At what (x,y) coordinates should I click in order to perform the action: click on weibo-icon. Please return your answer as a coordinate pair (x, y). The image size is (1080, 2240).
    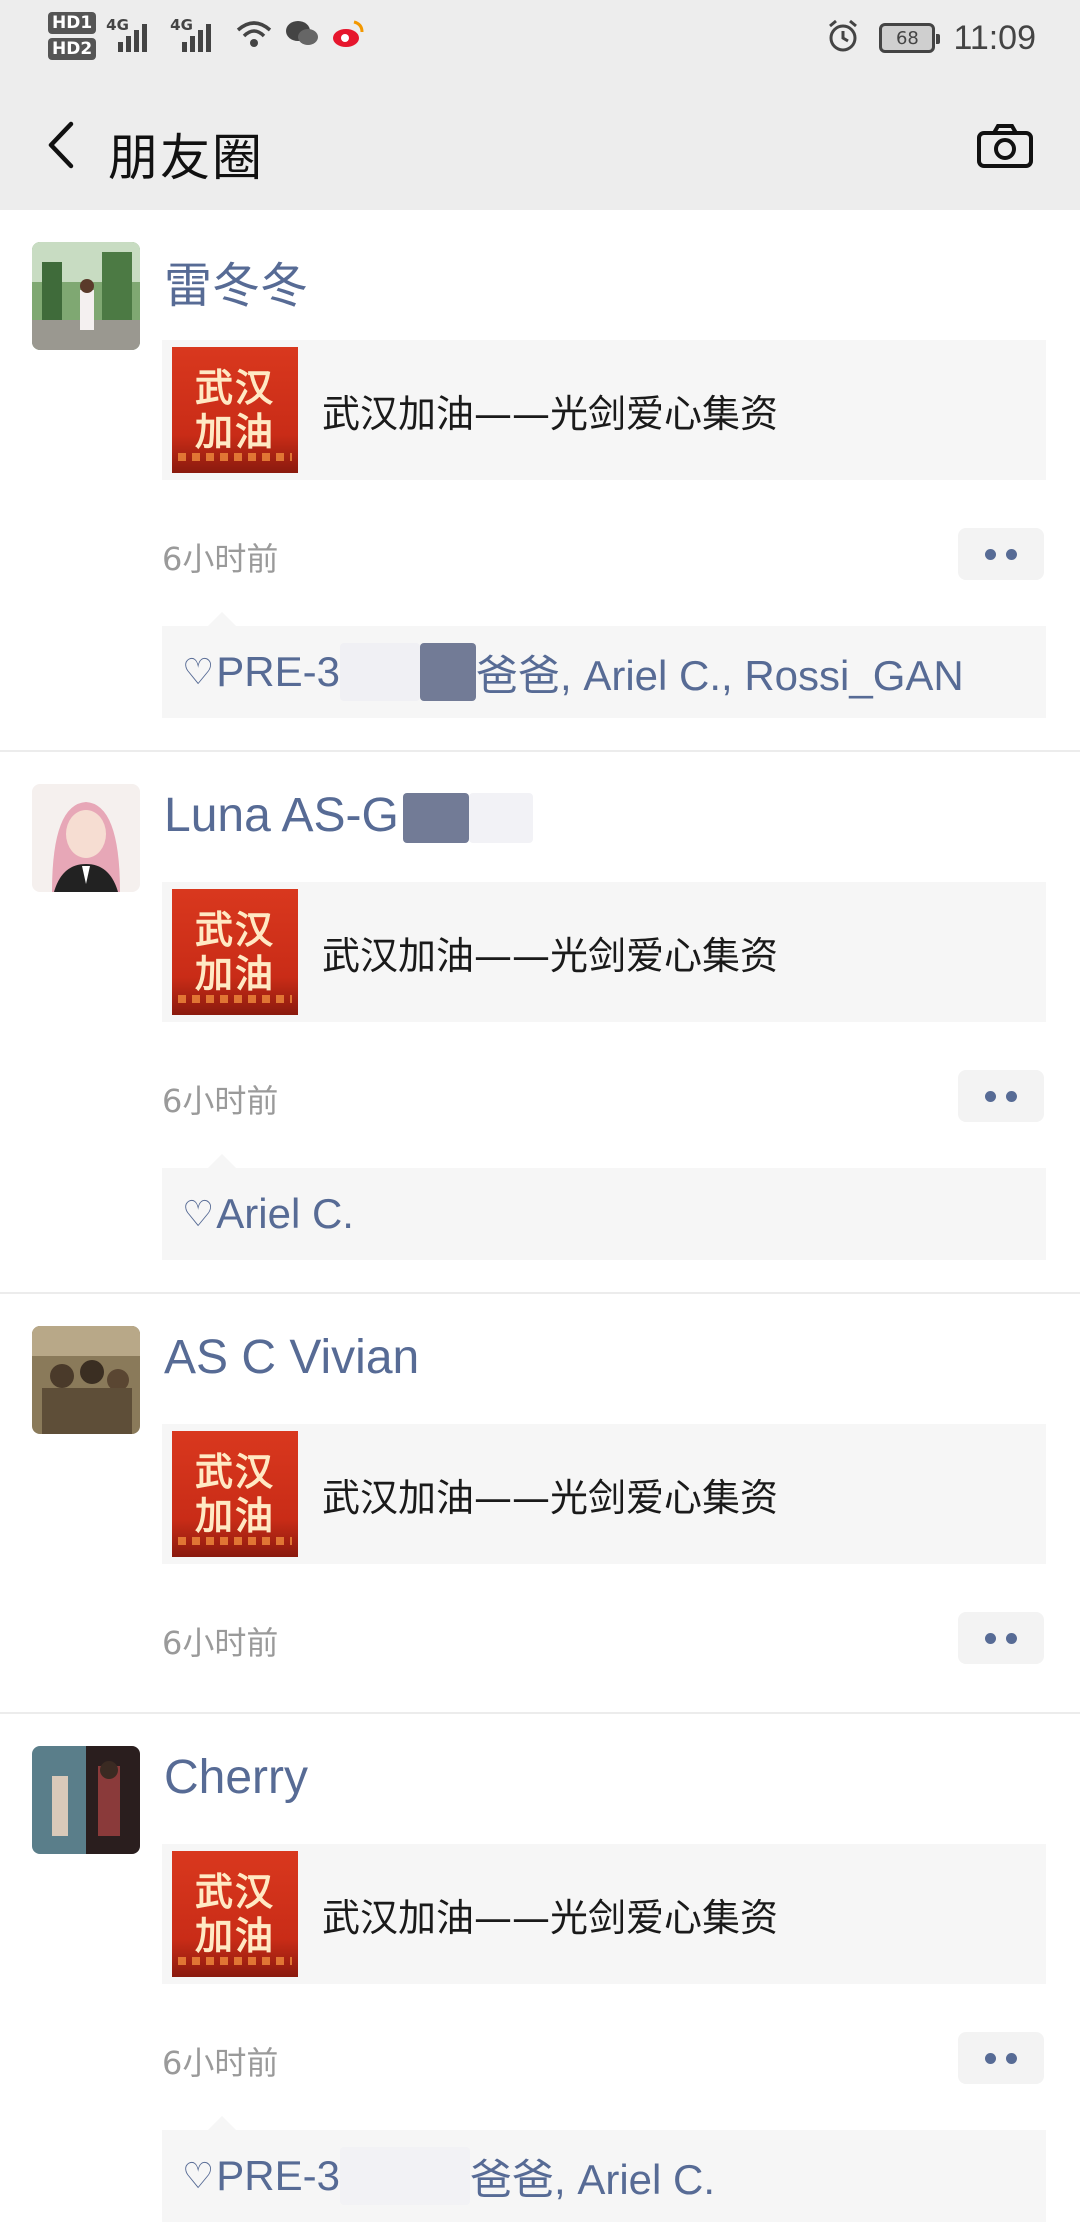
    Looking at the image, I should click on (348, 36).